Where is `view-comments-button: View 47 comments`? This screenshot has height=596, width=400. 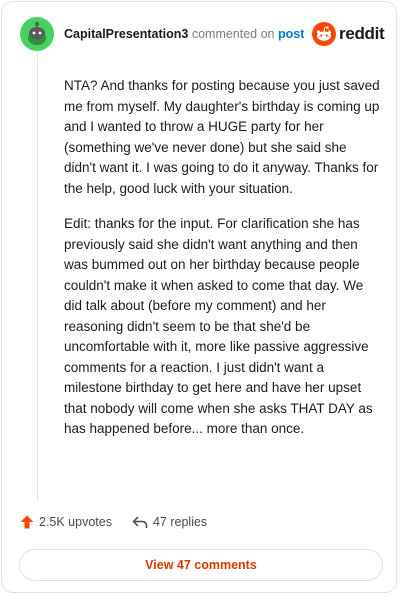
view-comments-button: View 47 comments is located at coordinates (201, 565).